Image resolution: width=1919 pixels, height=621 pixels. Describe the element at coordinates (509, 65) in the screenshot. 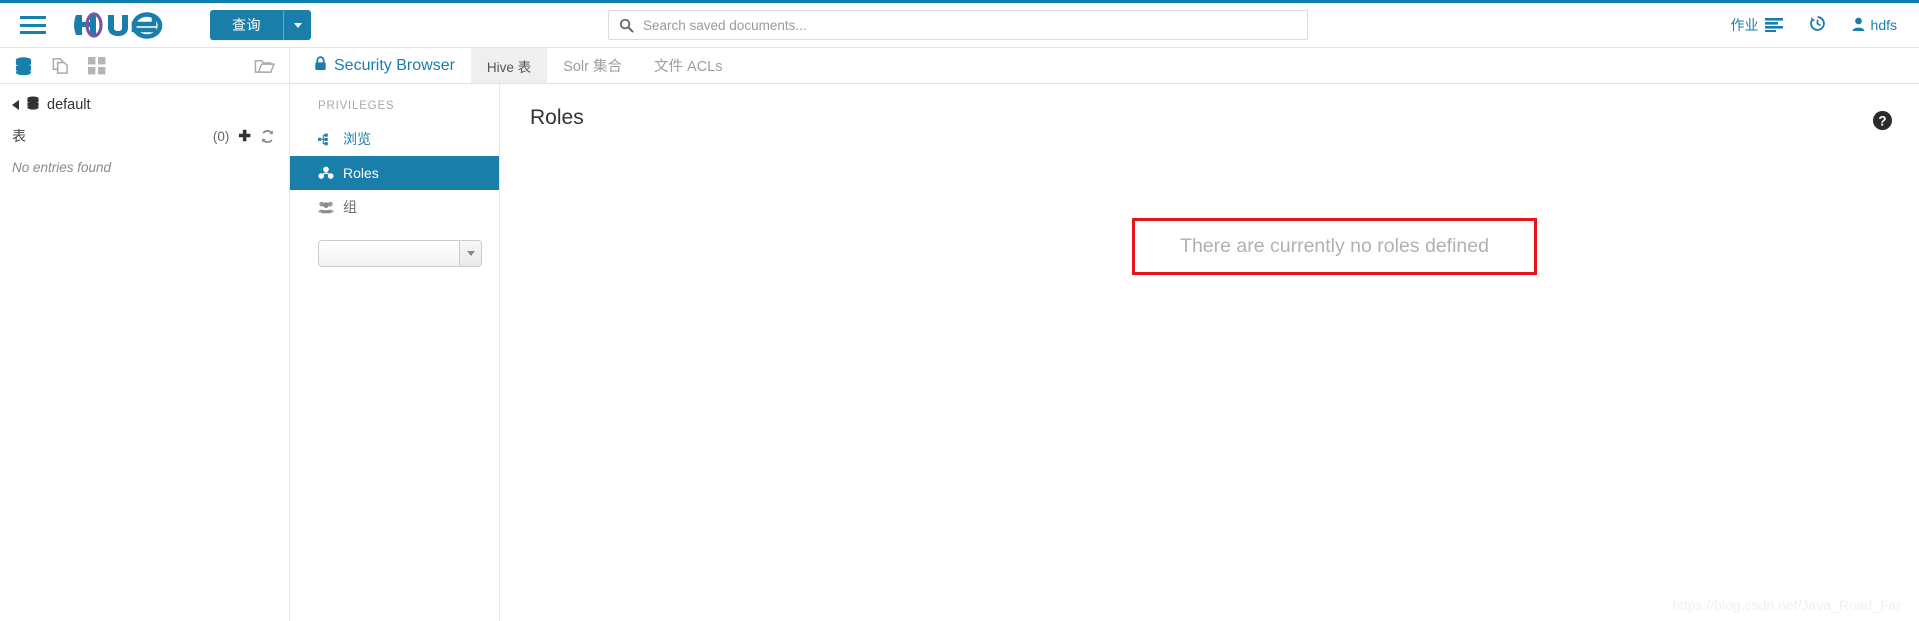

I see `tab-hive-tables: Hive 表` at that location.